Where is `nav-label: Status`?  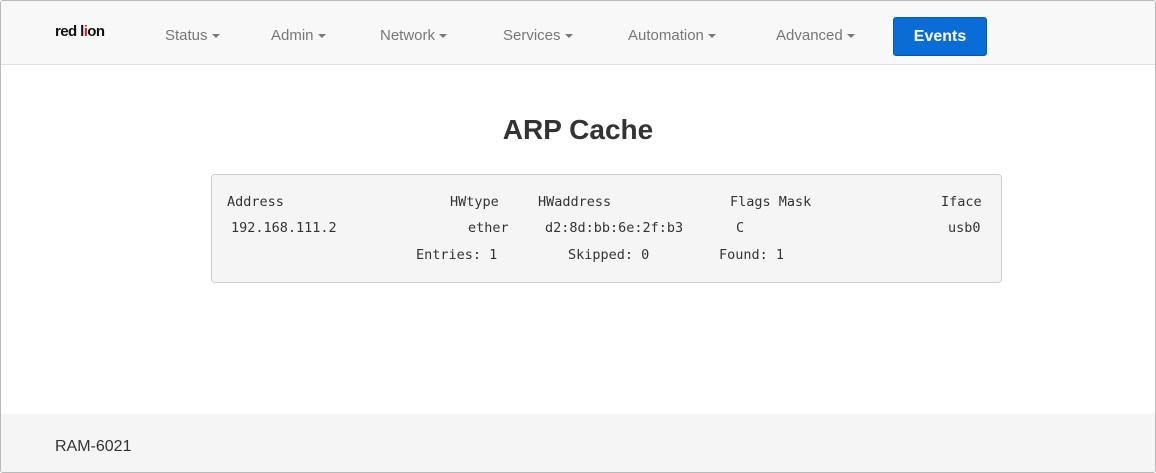
nav-label: Status is located at coordinates (186, 35).